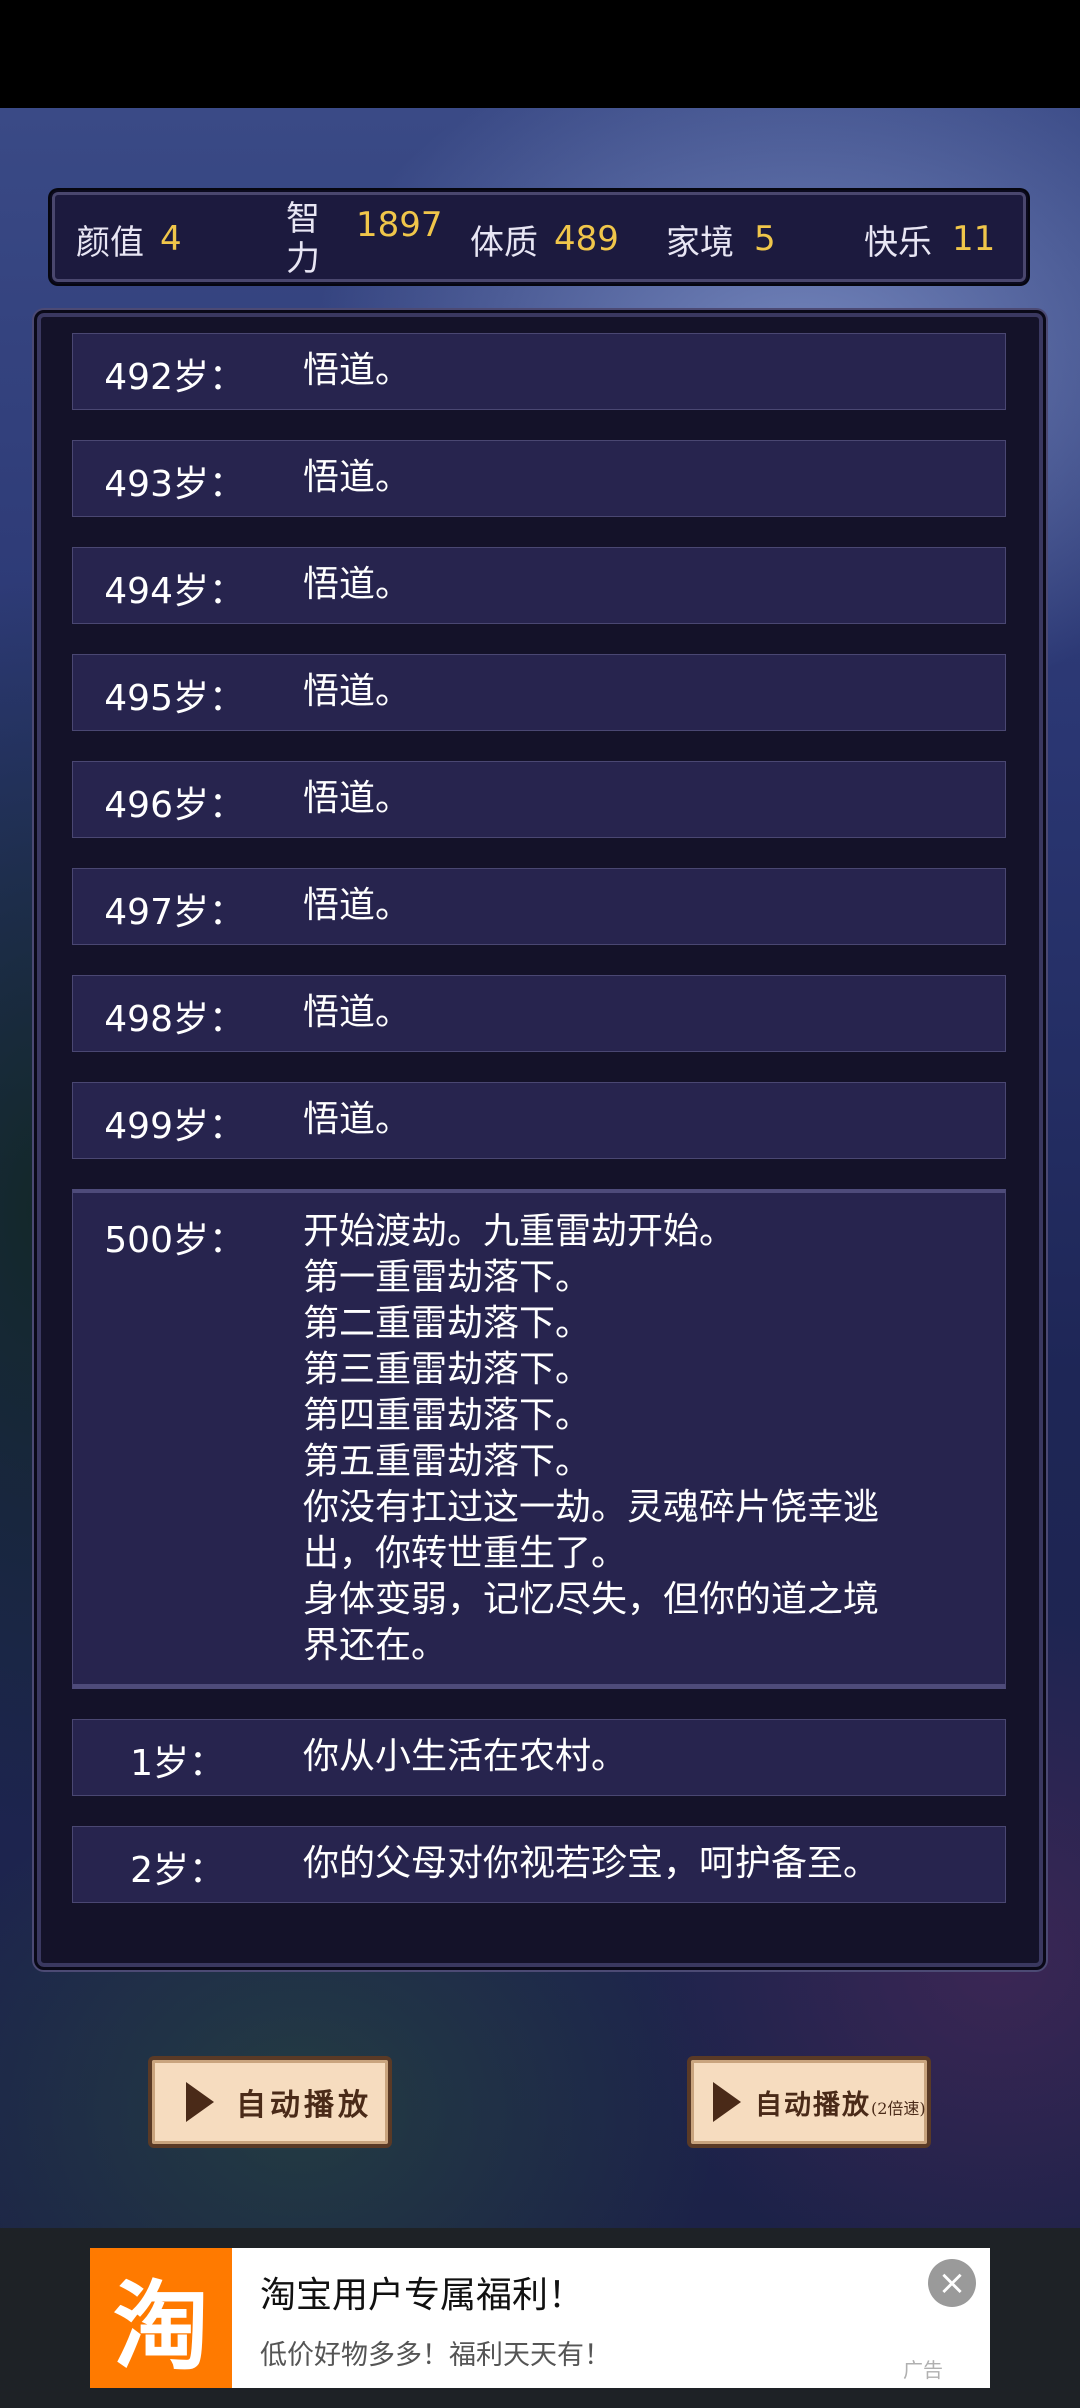 This screenshot has width=1080, height=2408. I want to click on status-bar, so click(540, 54).